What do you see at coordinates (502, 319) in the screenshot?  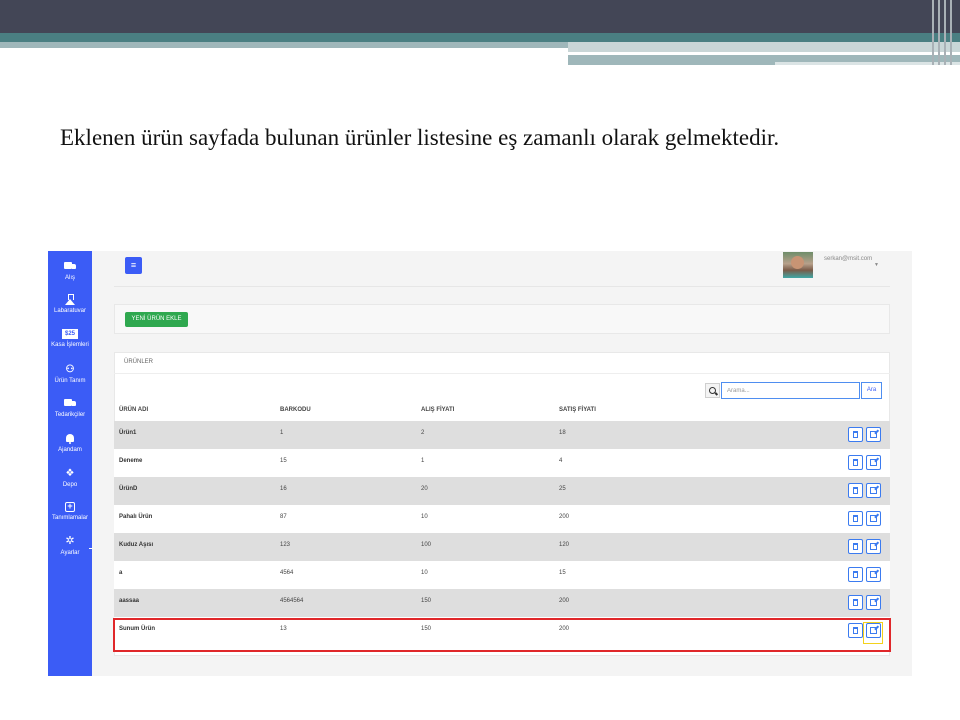 I see `action-panel` at bounding box center [502, 319].